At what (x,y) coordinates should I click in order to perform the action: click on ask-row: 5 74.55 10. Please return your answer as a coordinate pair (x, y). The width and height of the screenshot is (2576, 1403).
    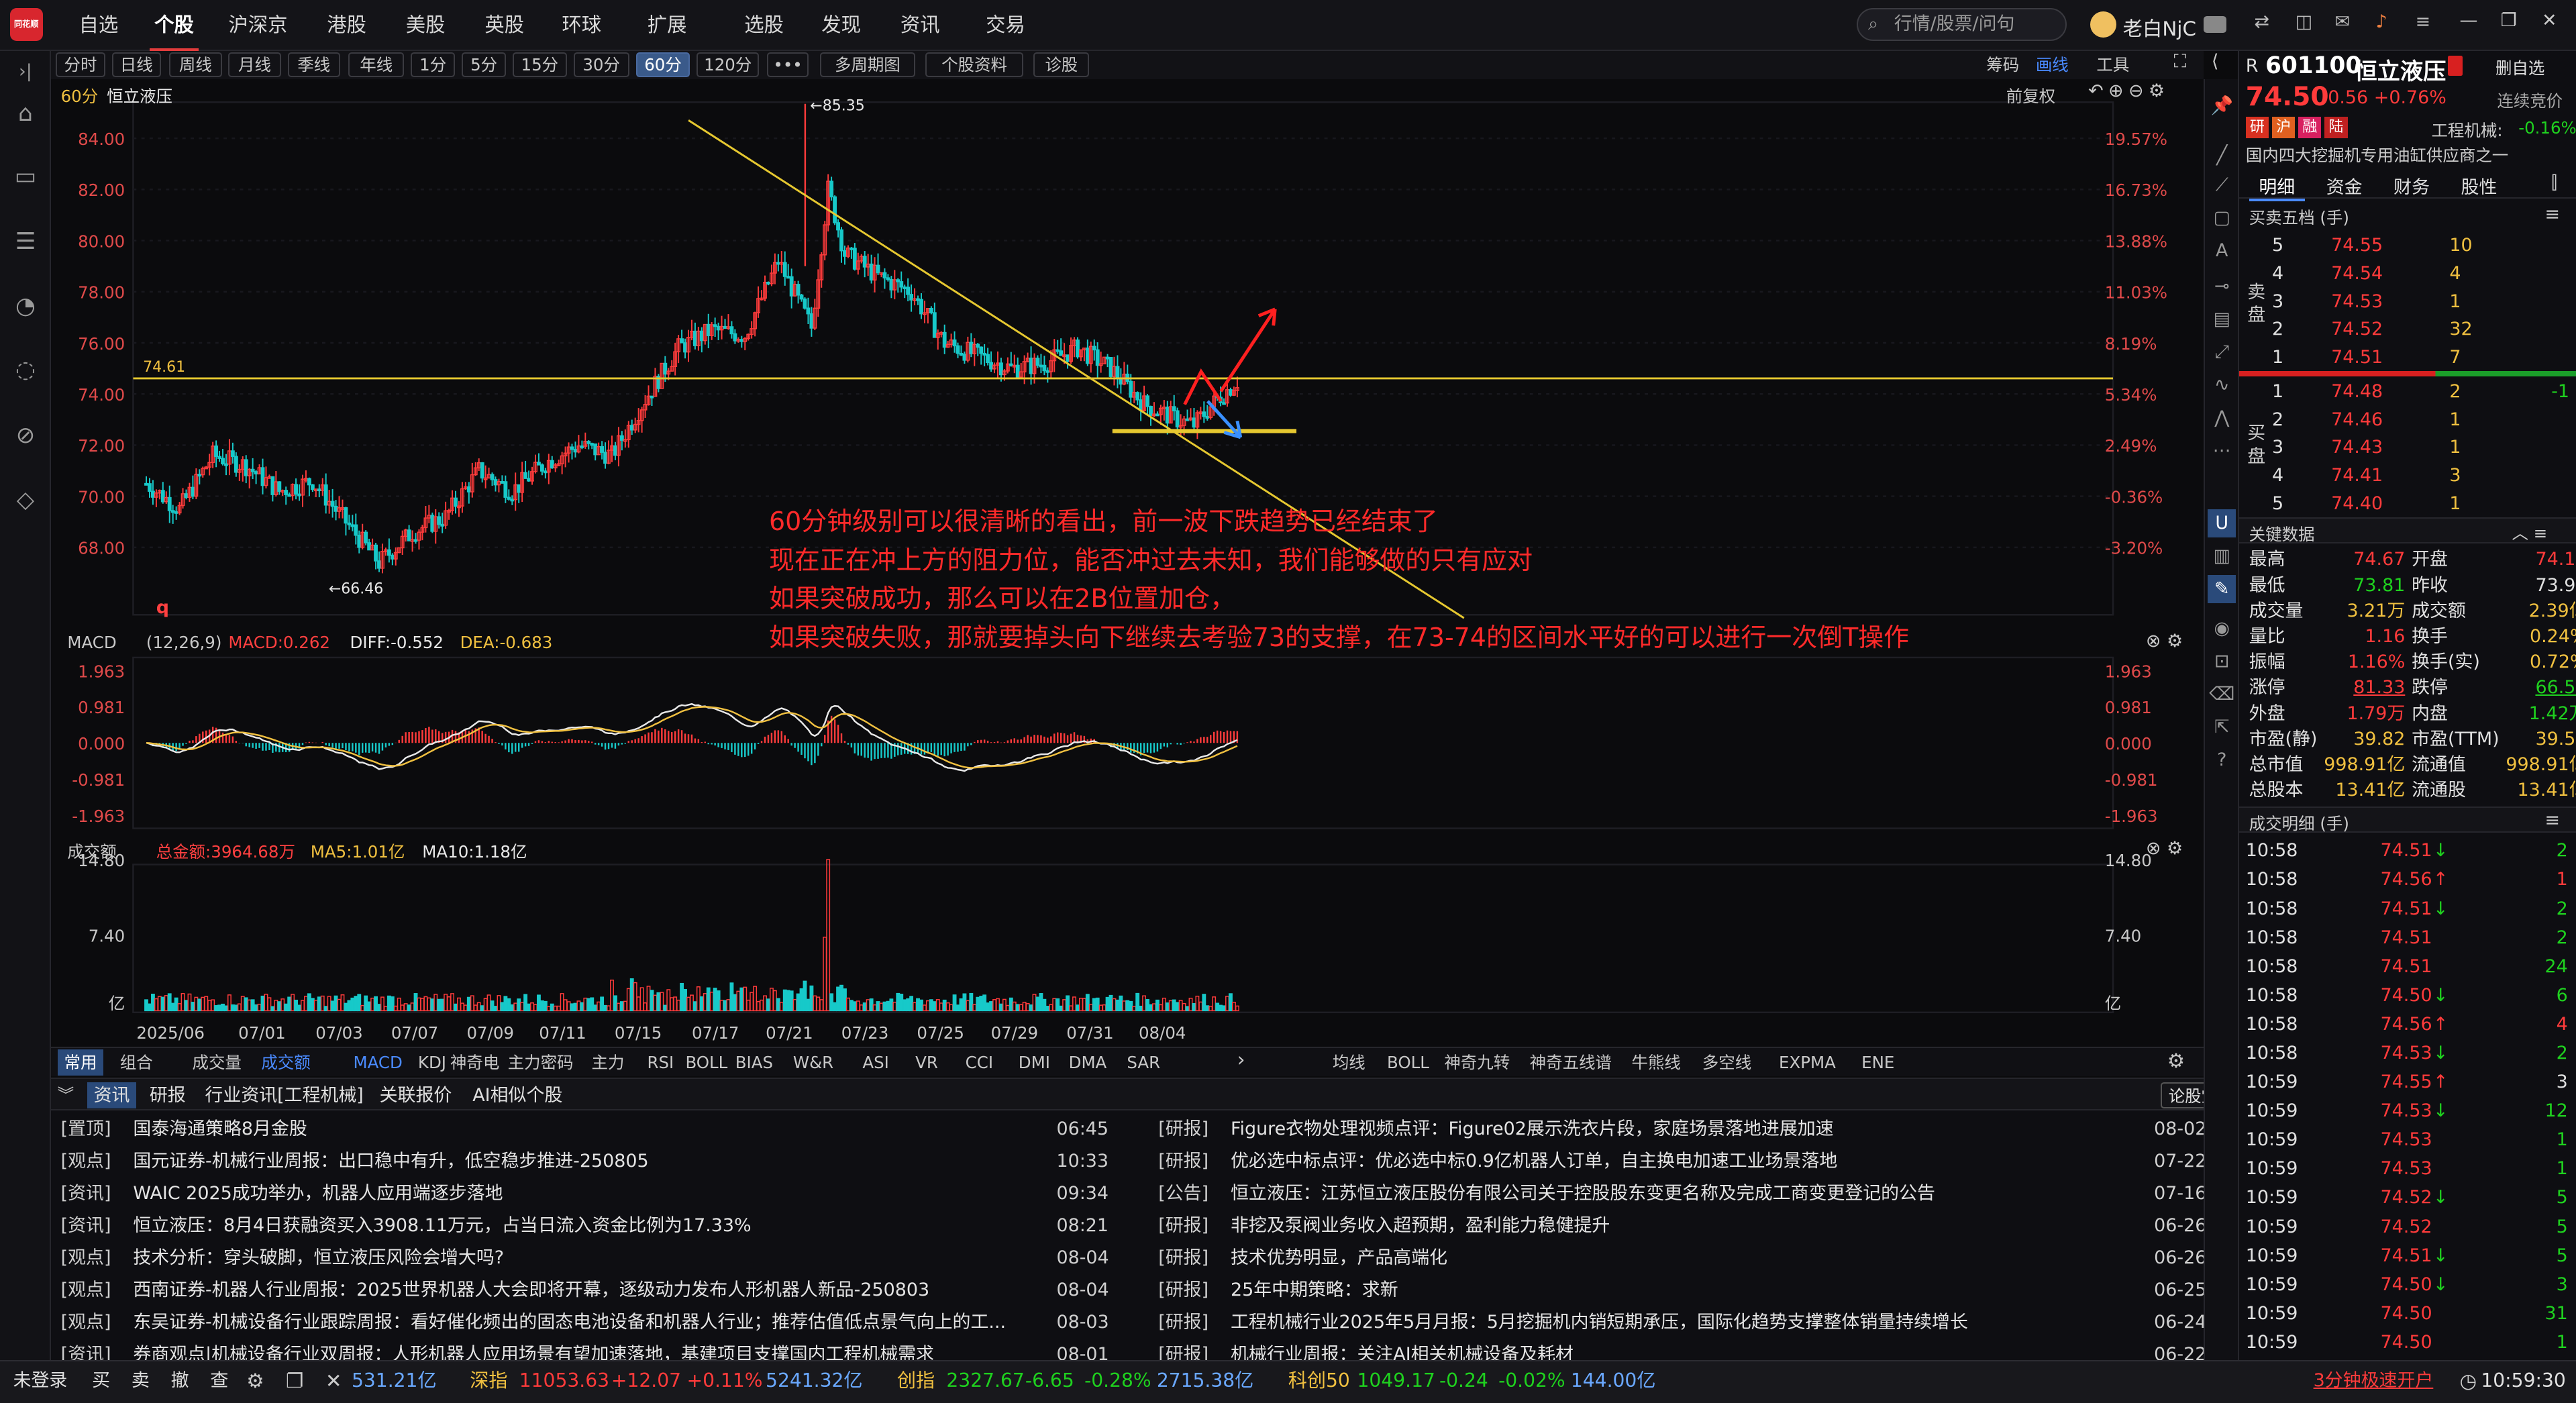
    Looking at the image, I should click on (2423, 246).